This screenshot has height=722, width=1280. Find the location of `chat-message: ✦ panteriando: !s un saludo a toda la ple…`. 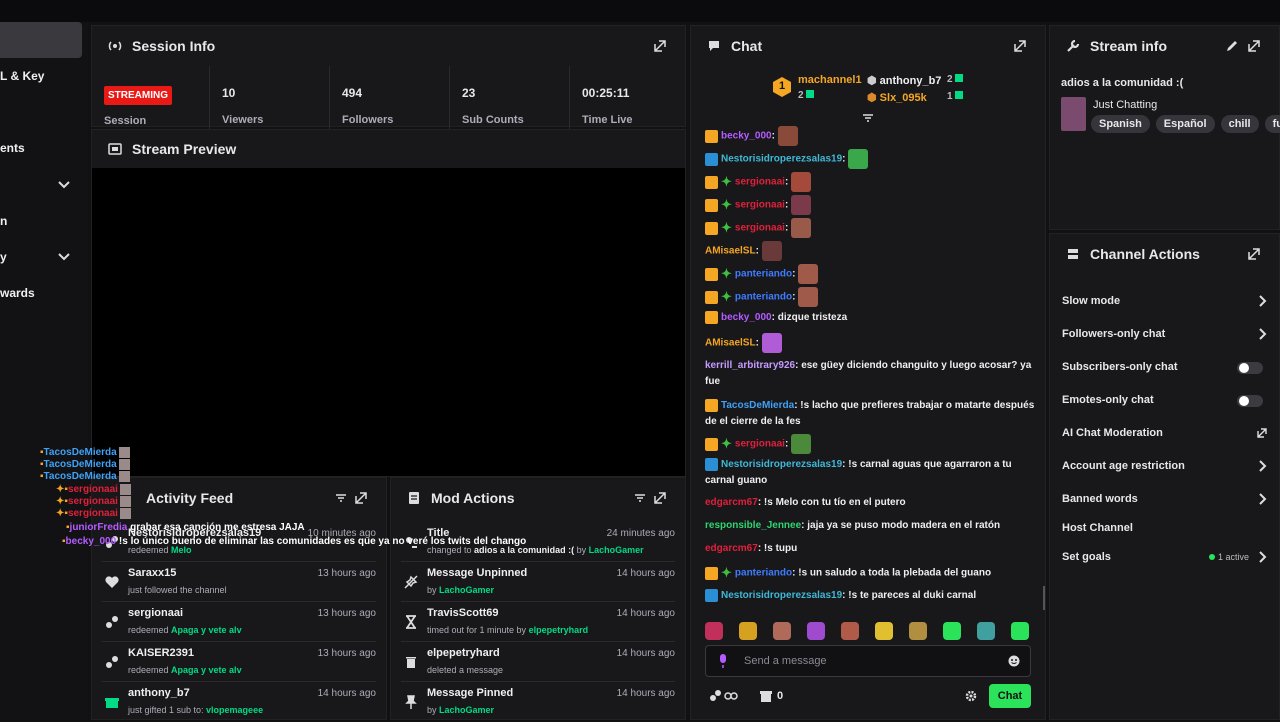

chat-message: ✦ panteriando: !s un saludo a toda la ple… is located at coordinates (870, 573).